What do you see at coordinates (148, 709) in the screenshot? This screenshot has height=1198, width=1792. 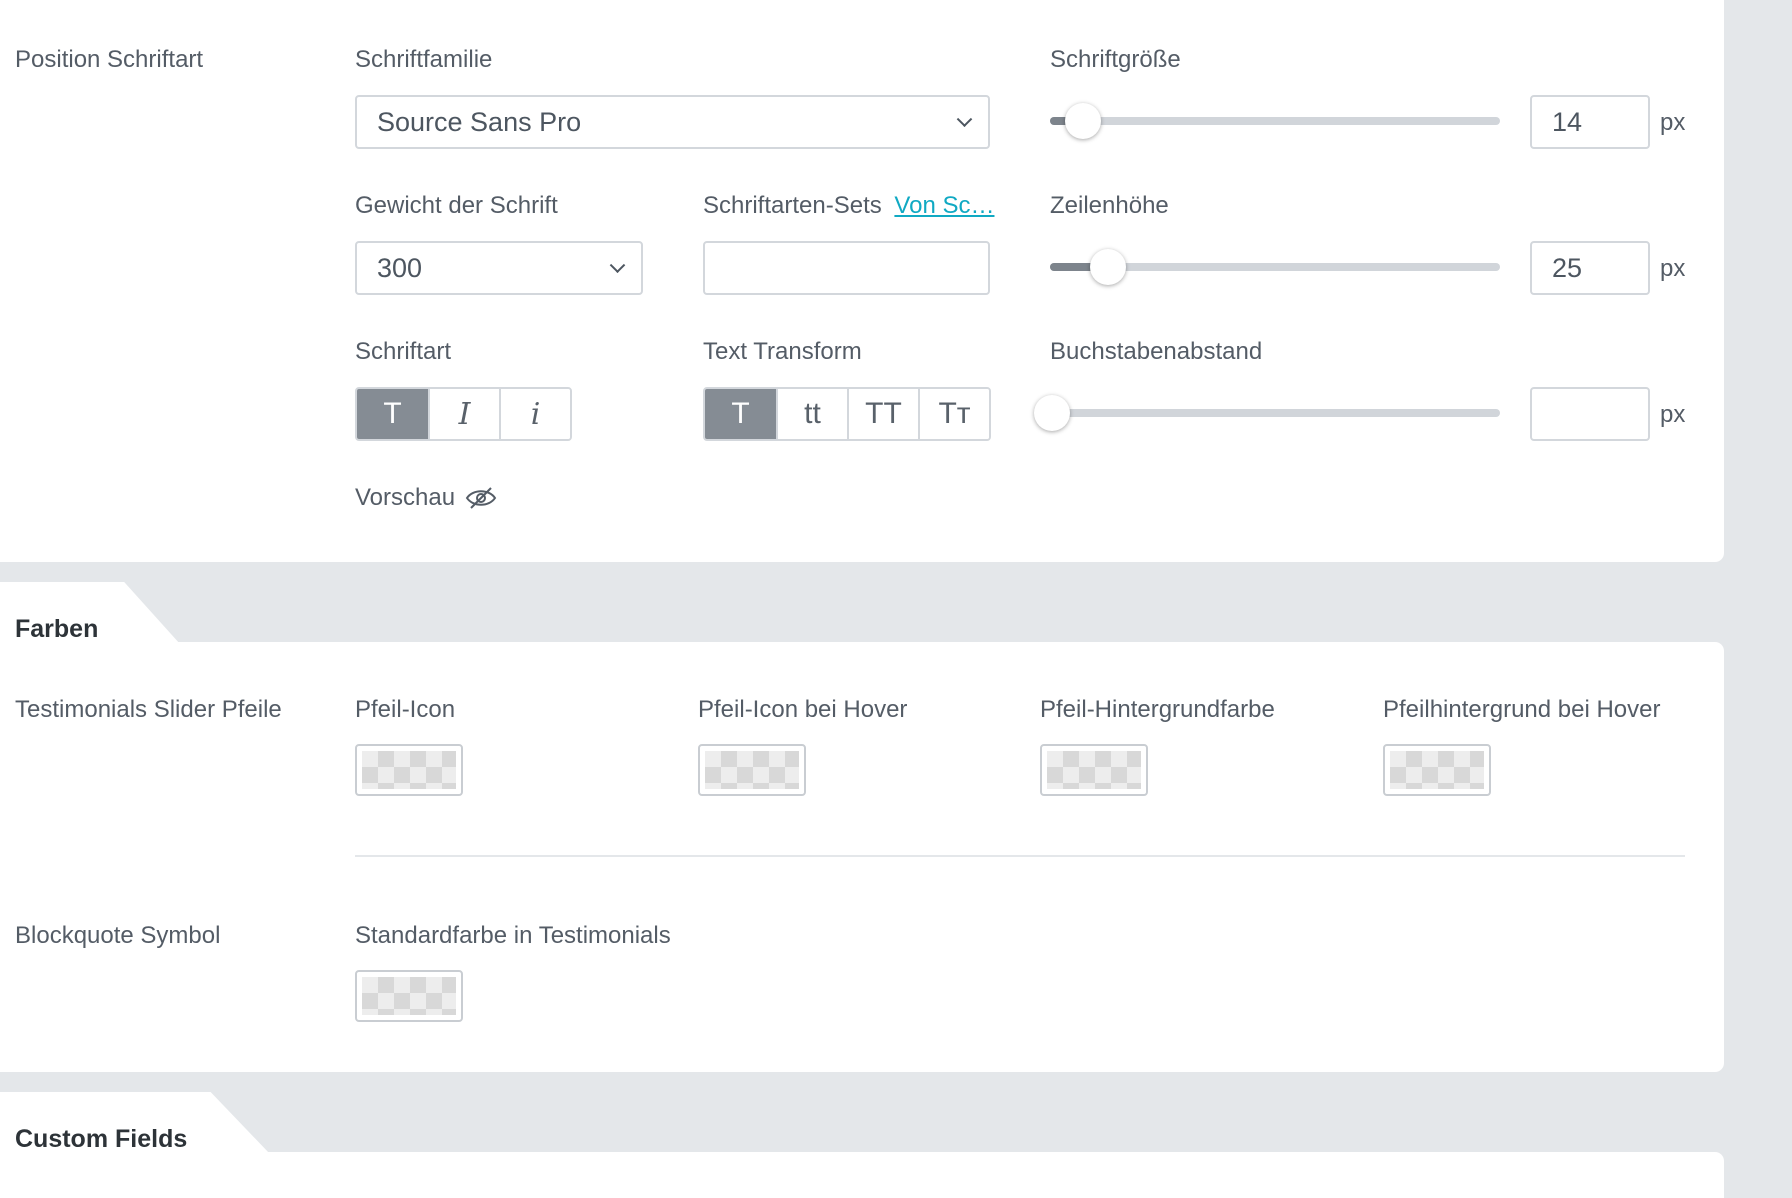 I see `slider-arrows-row-label: Testimonials Slider Pfeile` at bounding box center [148, 709].